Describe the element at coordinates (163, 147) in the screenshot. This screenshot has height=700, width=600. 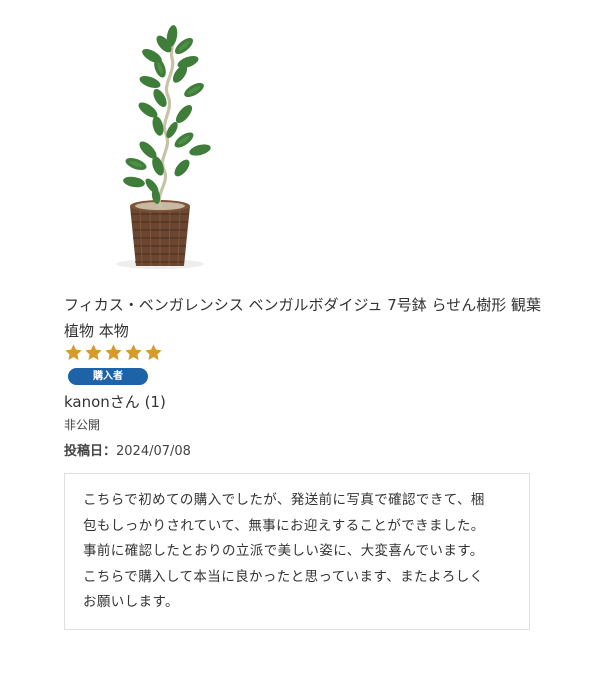
I see `product-image` at that location.